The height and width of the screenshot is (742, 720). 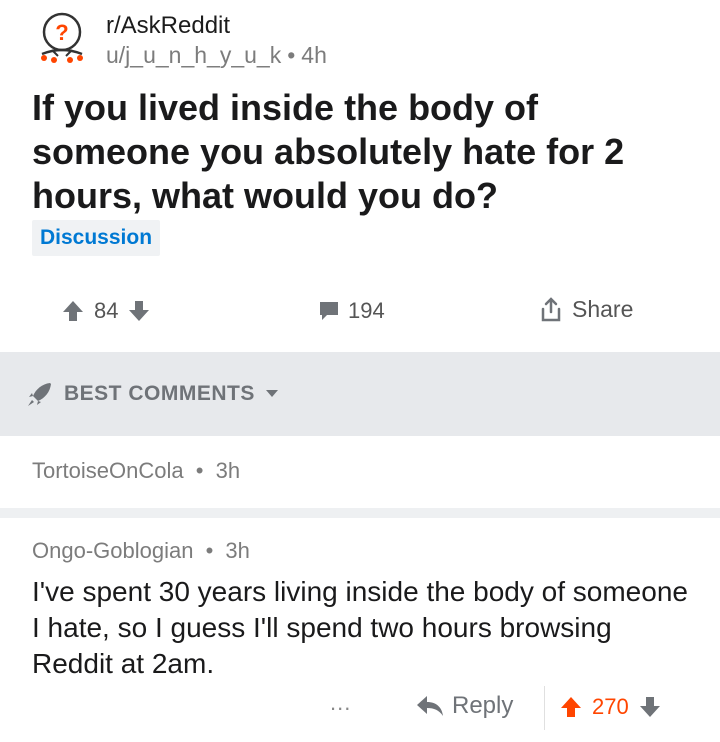 What do you see at coordinates (108, 470) in the screenshot?
I see `comment-author: TortoiseOnCola` at bounding box center [108, 470].